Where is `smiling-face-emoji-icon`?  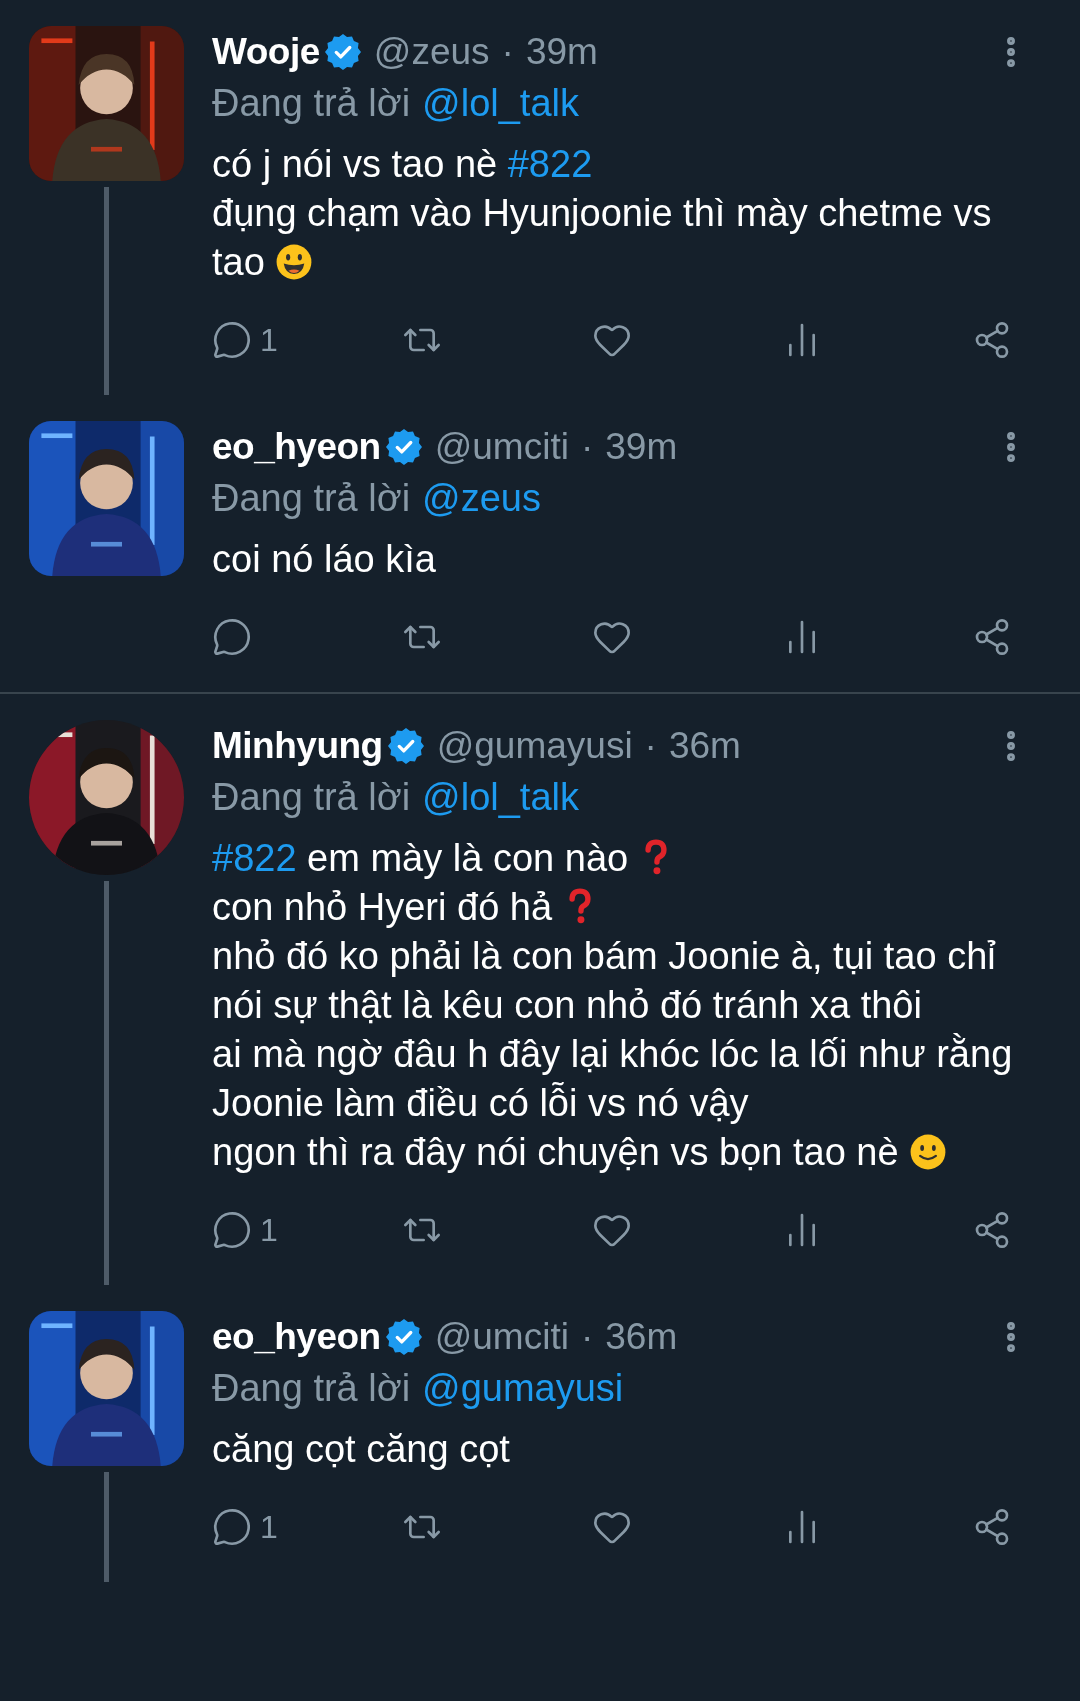
smiling-face-emoji-icon is located at coordinates (928, 1152).